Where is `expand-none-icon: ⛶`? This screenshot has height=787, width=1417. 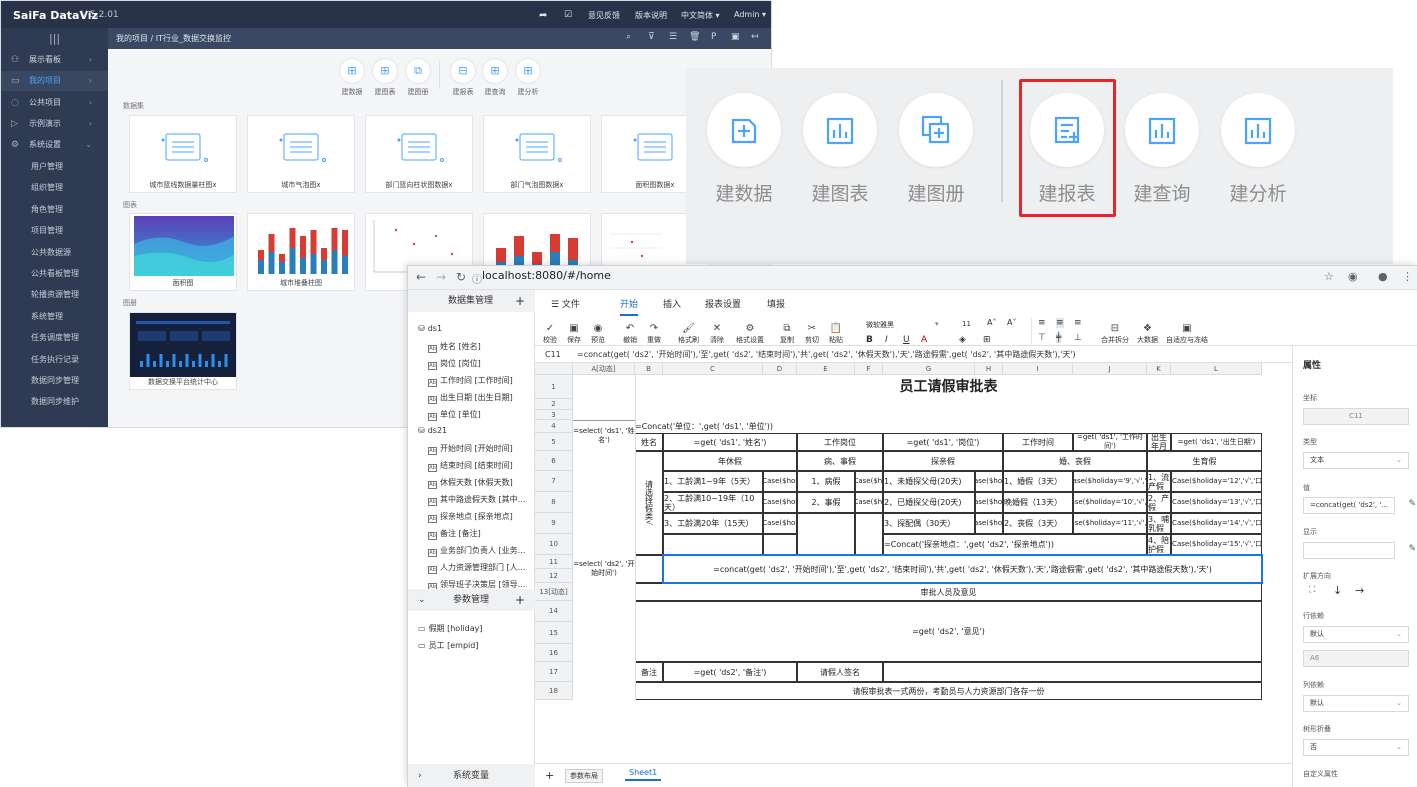
expand-none-icon: ⛶ is located at coordinates (1312, 590).